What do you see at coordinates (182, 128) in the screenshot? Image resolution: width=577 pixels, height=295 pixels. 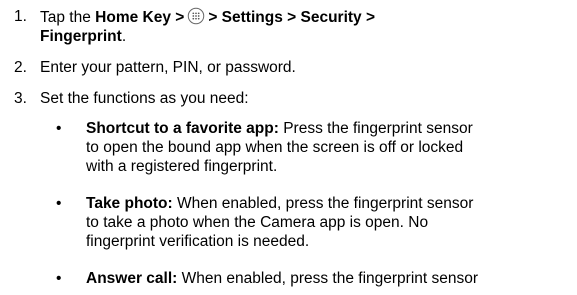 I see `bullet-title: Shortcut to a favorite app:` at bounding box center [182, 128].